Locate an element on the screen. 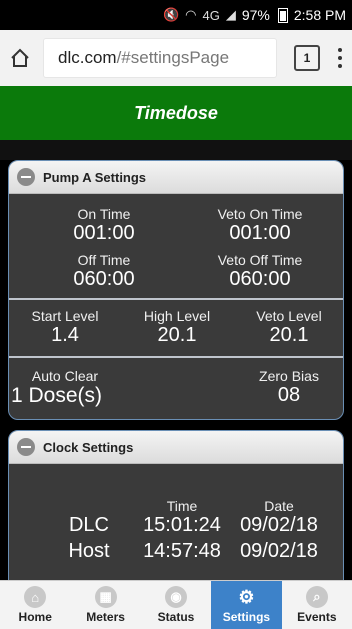 The image size is (352, 629). pump-a-settings-title: Pump A Settings is located at coordinates (95, 177).